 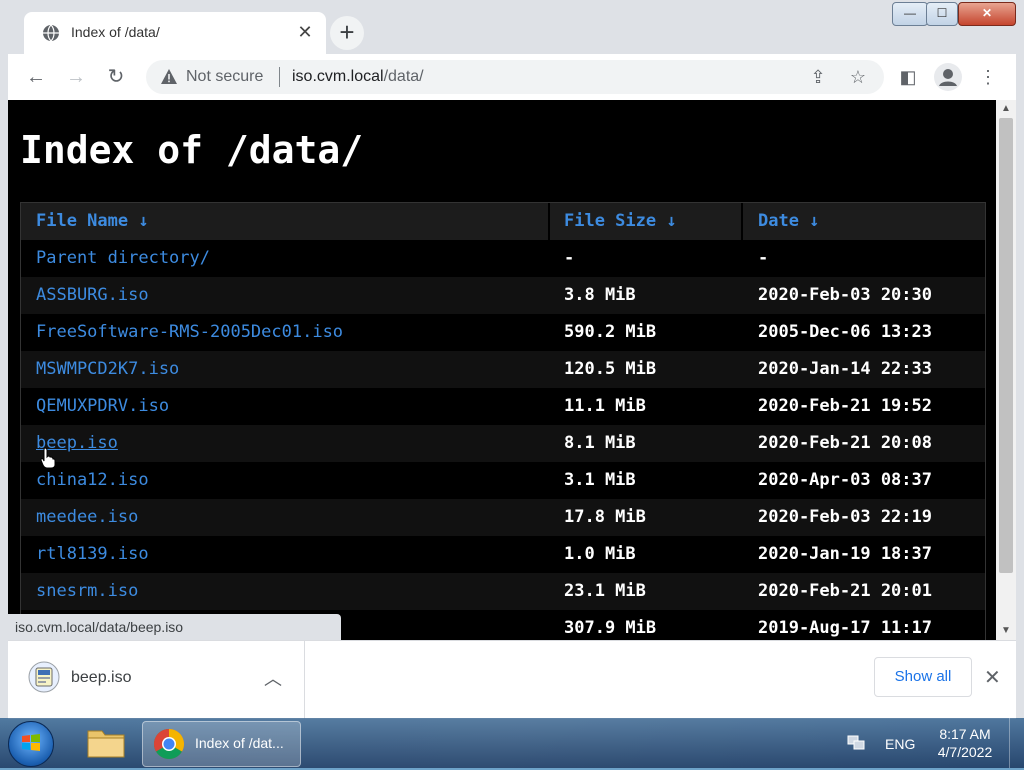 I want to click on page-title: Index of /data/, so click(x=192, y=150).